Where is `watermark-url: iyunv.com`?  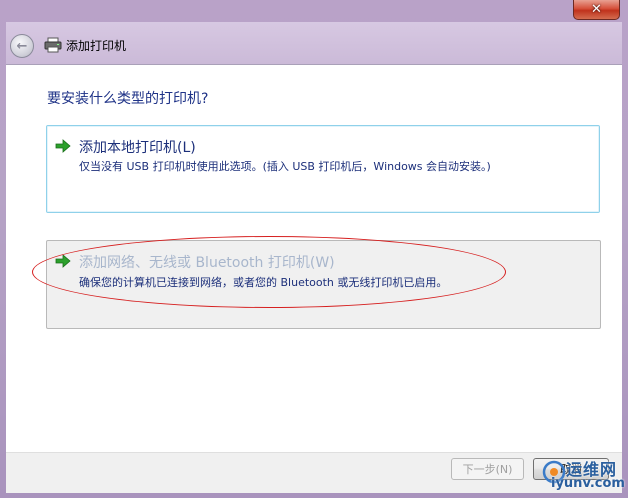
watermark-url: iyunv.com is located at coordinates (588, 483).